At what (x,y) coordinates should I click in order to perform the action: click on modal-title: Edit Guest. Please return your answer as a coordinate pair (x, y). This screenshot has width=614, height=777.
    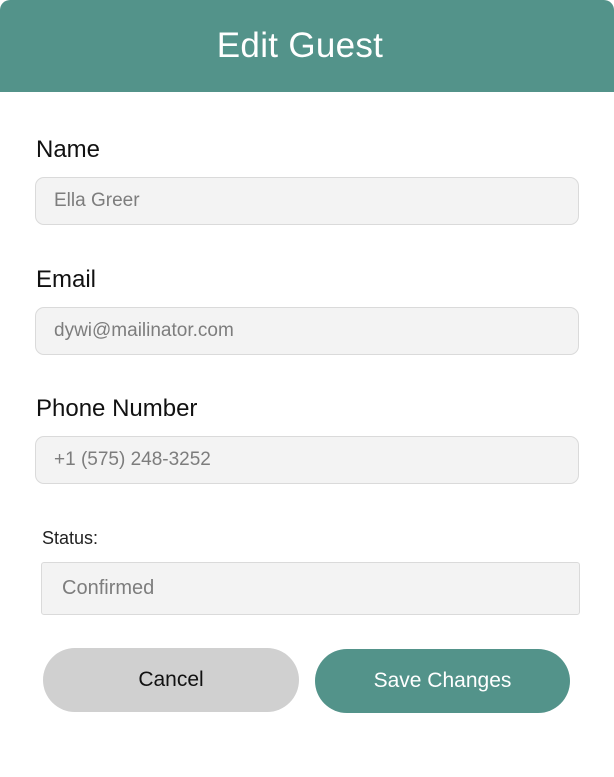
    Looking at the image, I should click on (300, 45).